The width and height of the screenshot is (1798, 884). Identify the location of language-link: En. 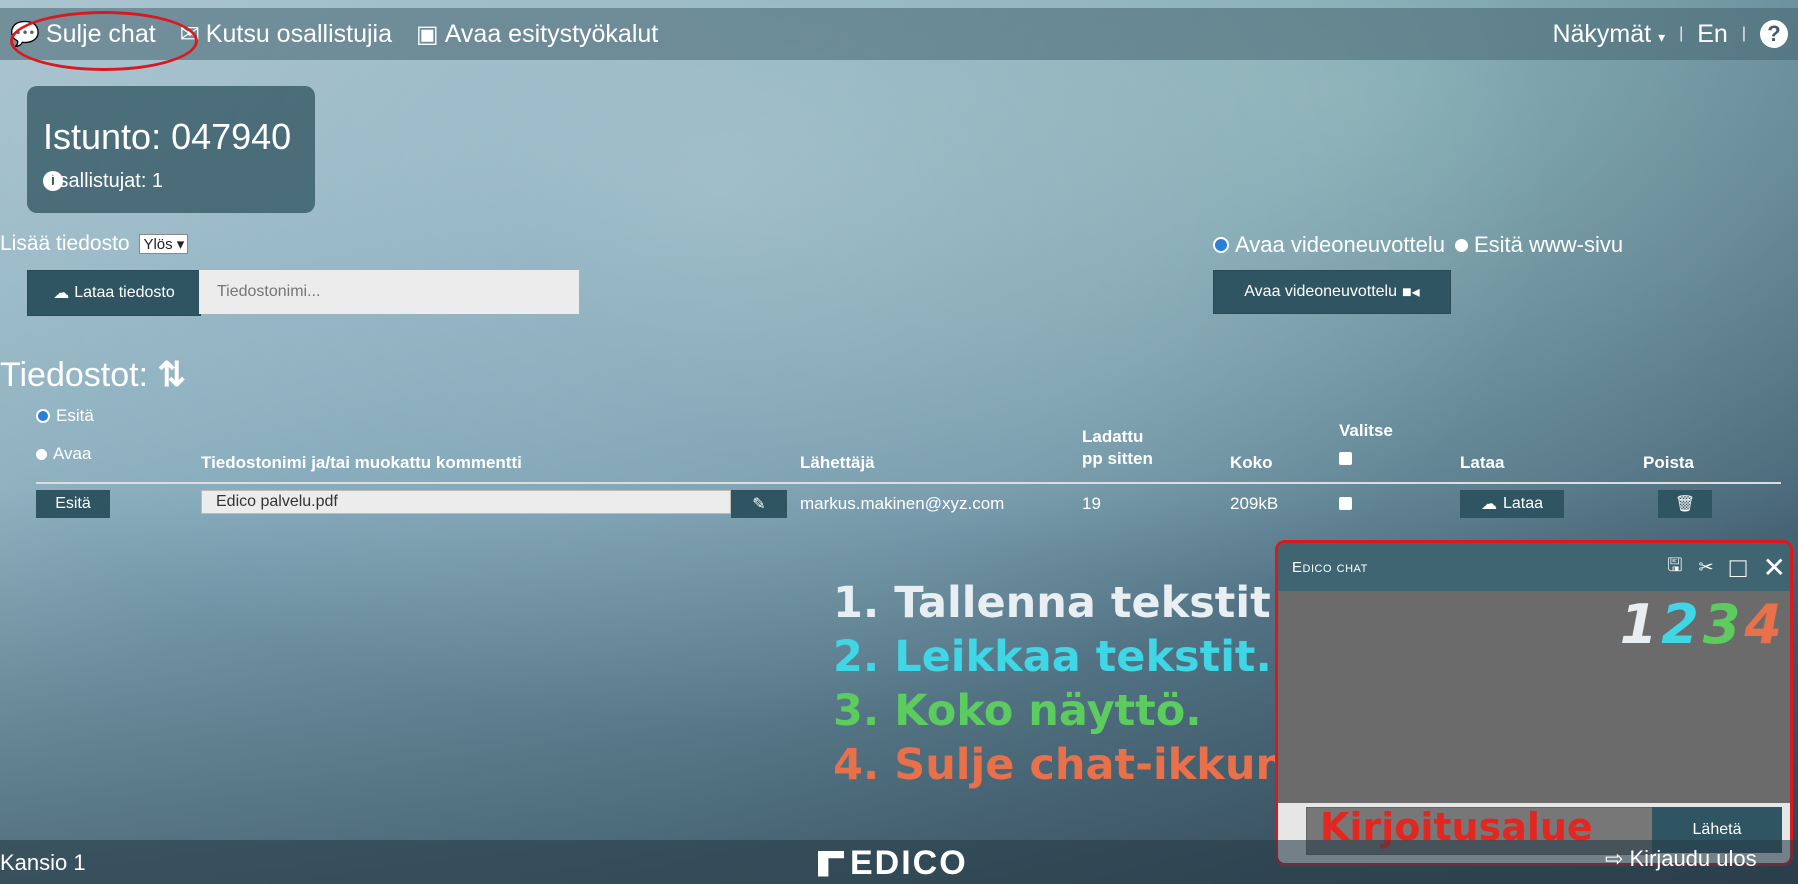
(1712, 34).